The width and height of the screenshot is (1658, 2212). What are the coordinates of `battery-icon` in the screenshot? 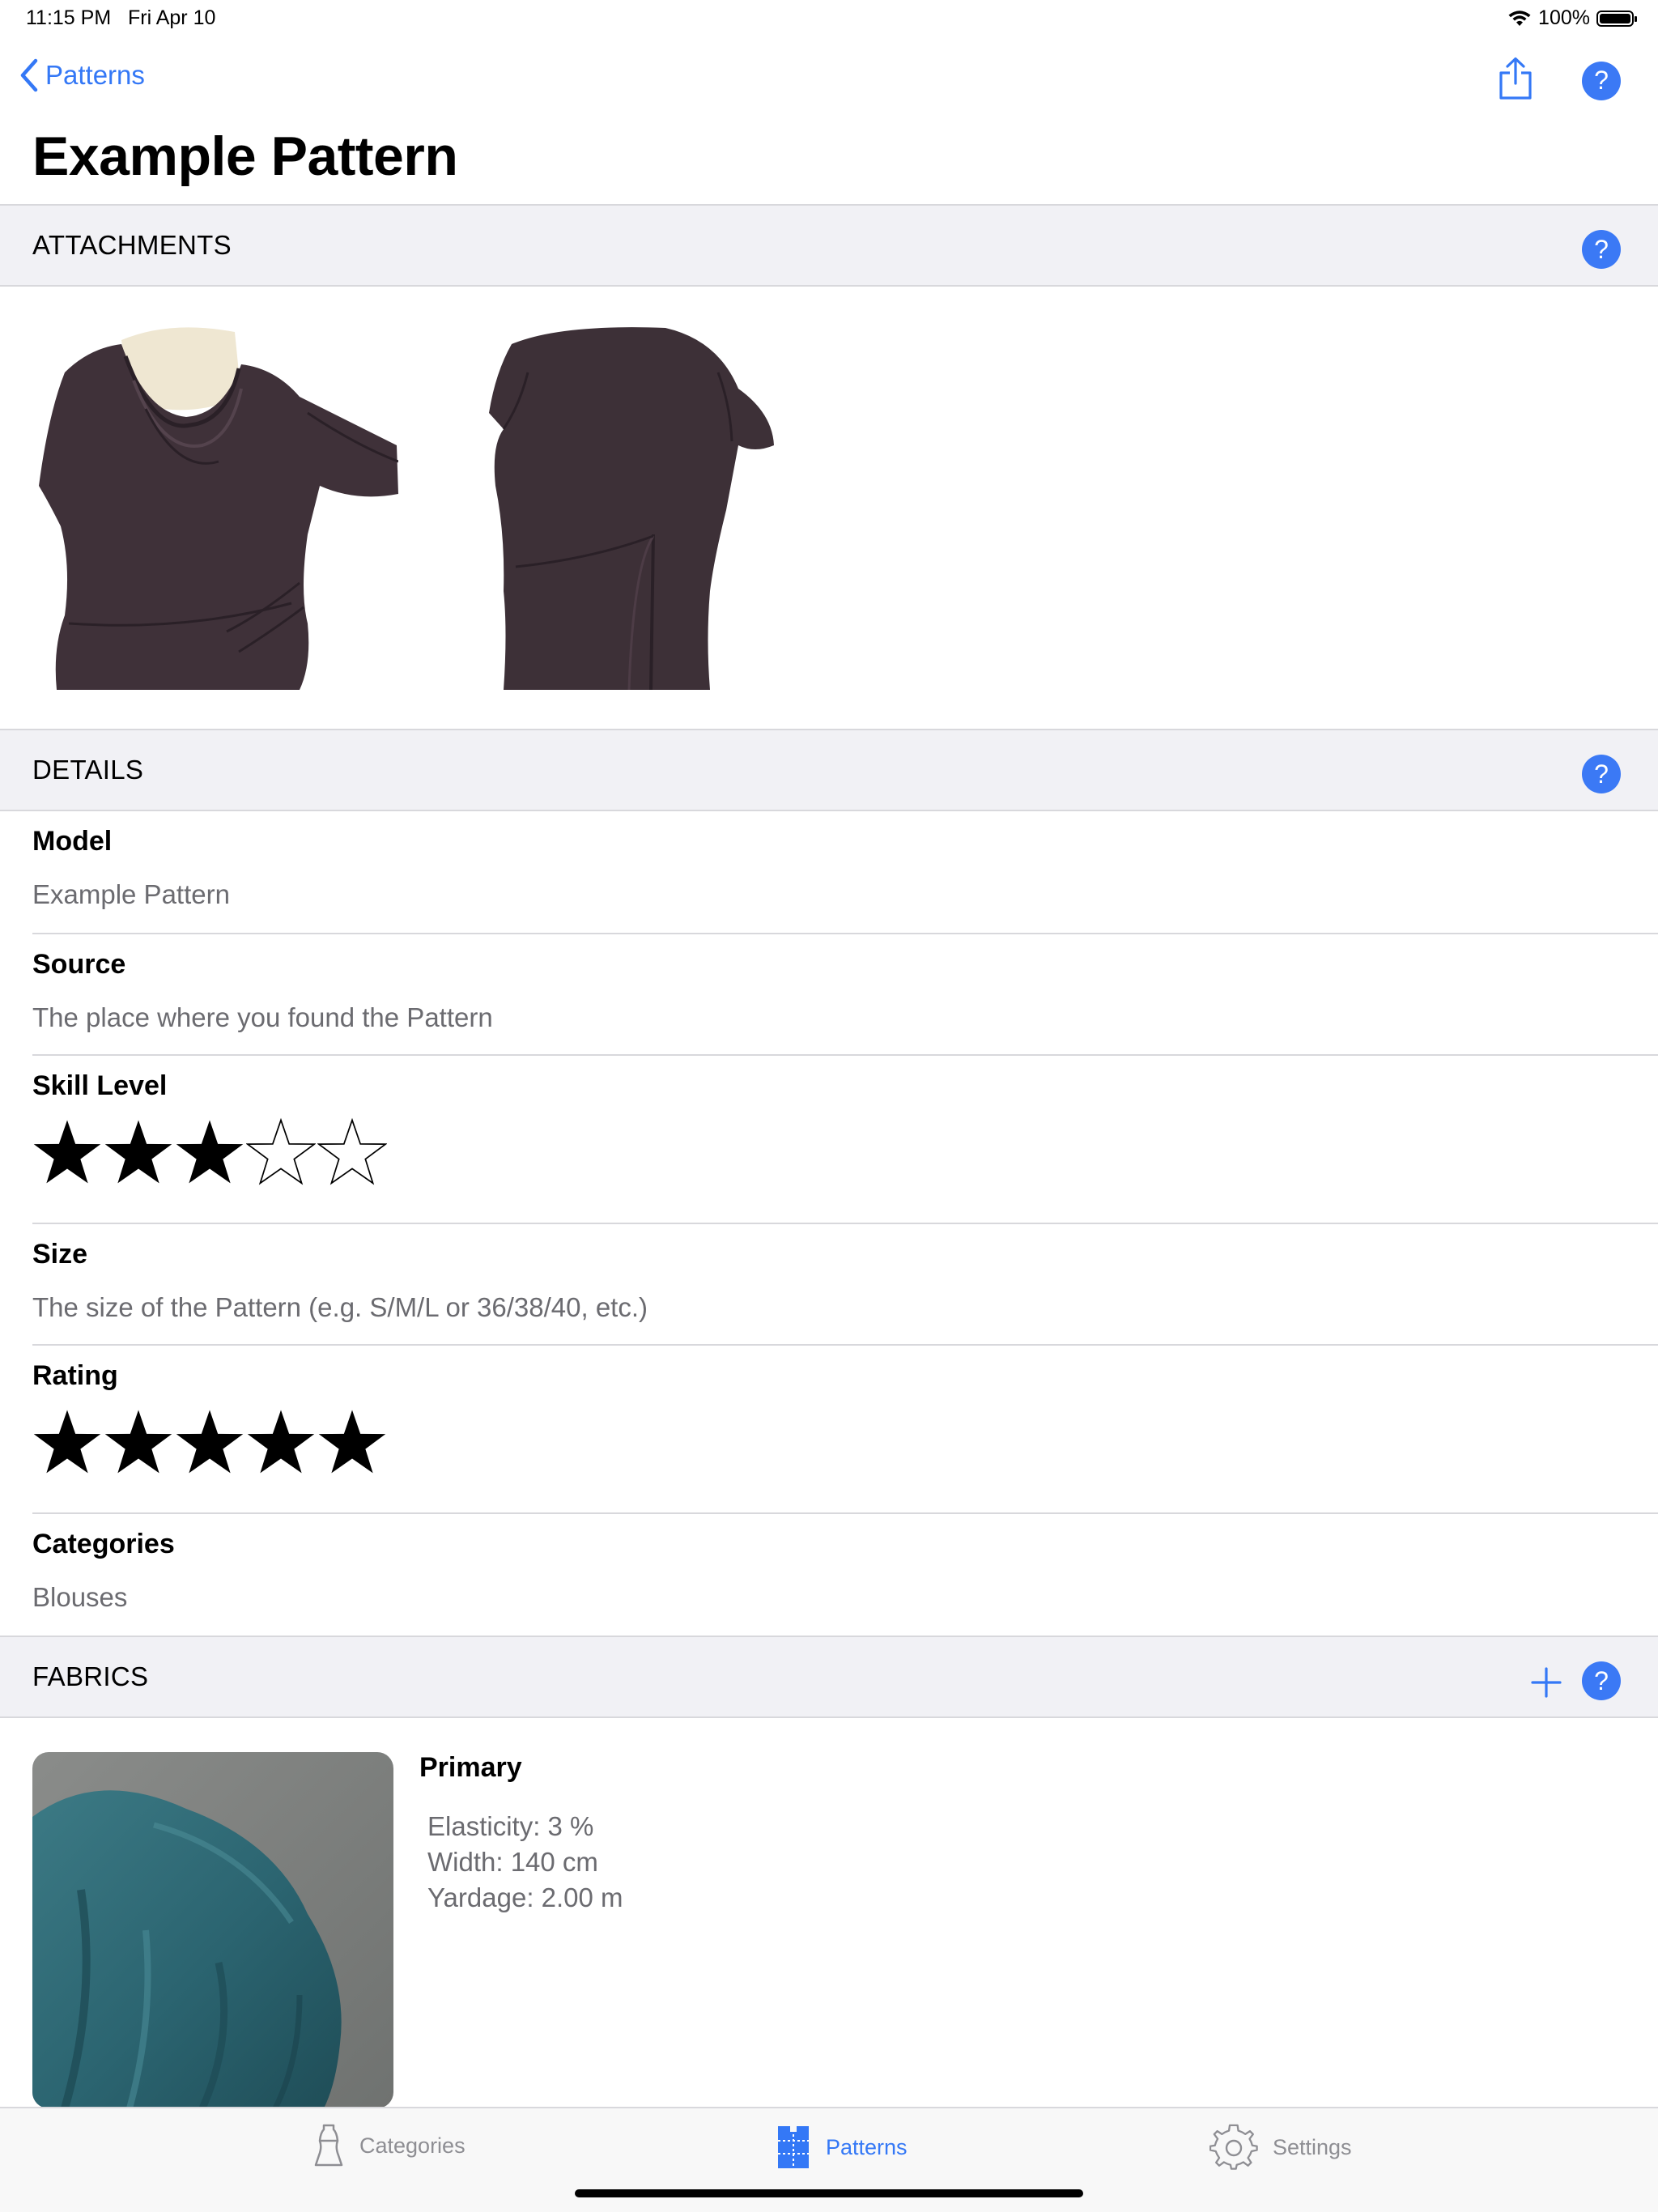 It's located at (1616, 19).